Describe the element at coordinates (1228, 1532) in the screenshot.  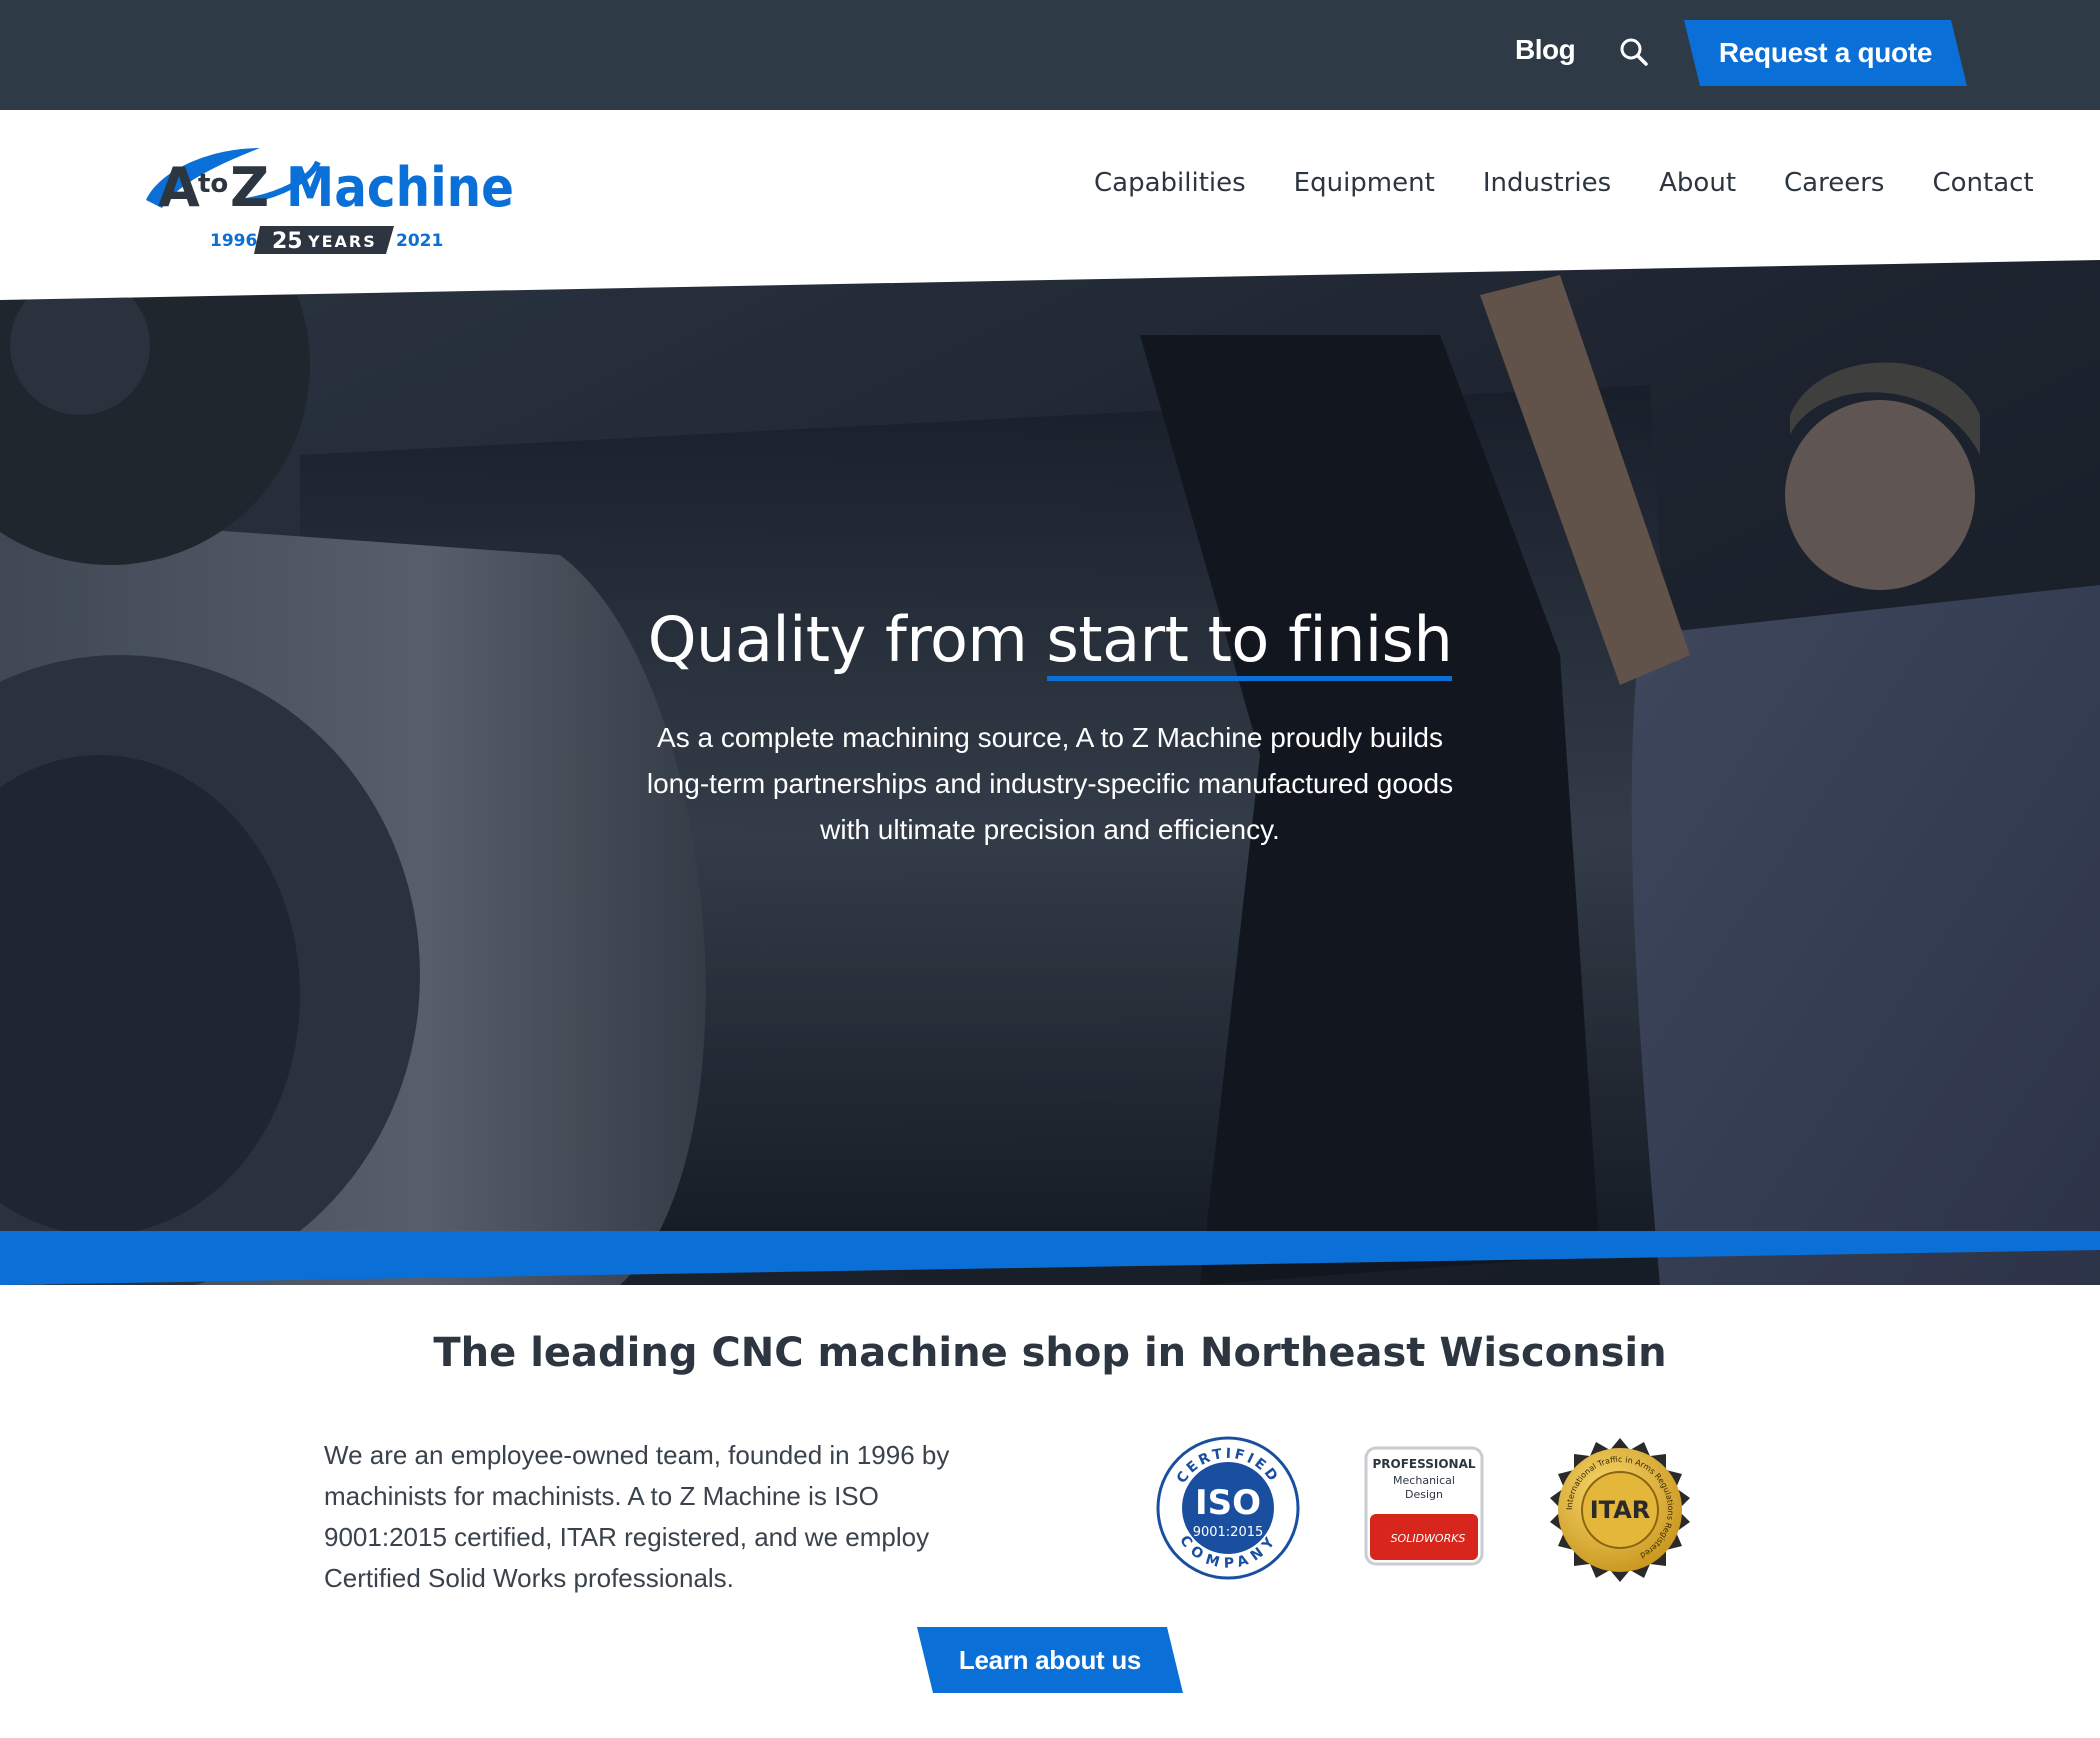
I see `iso-number-text: 9001:2015` at that location.